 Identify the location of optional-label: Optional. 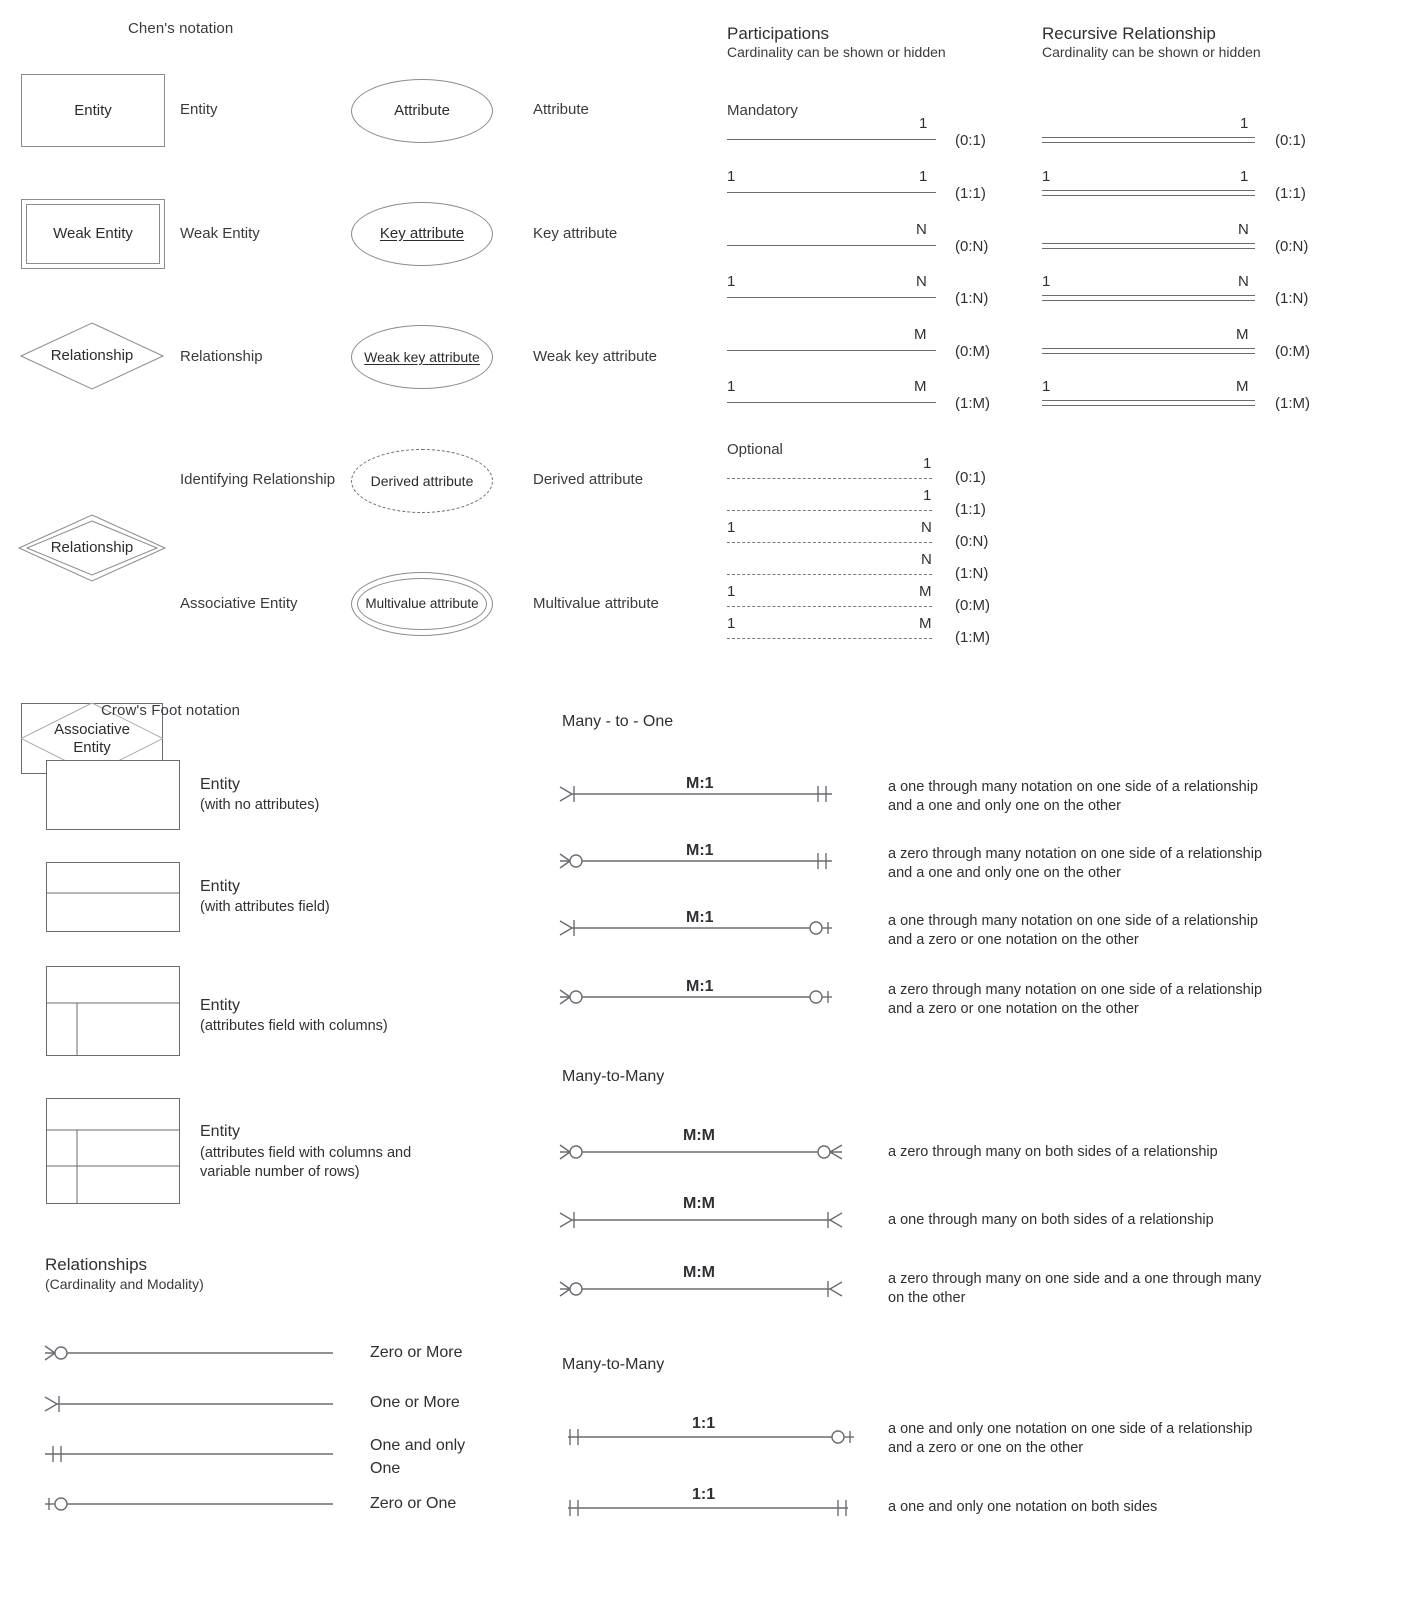
(755, 449).